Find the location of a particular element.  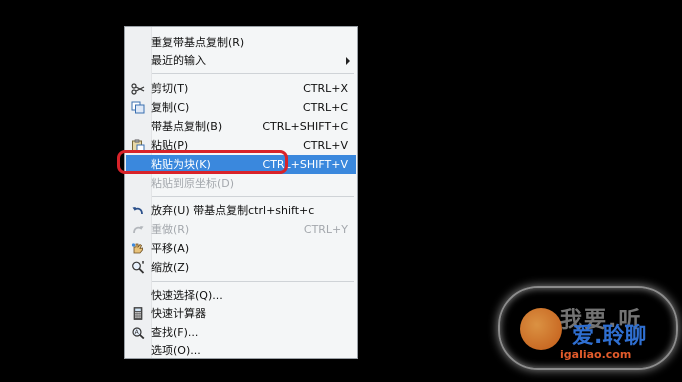

menu-item-label: 快速计算器 is located at coordinates (178, 313).